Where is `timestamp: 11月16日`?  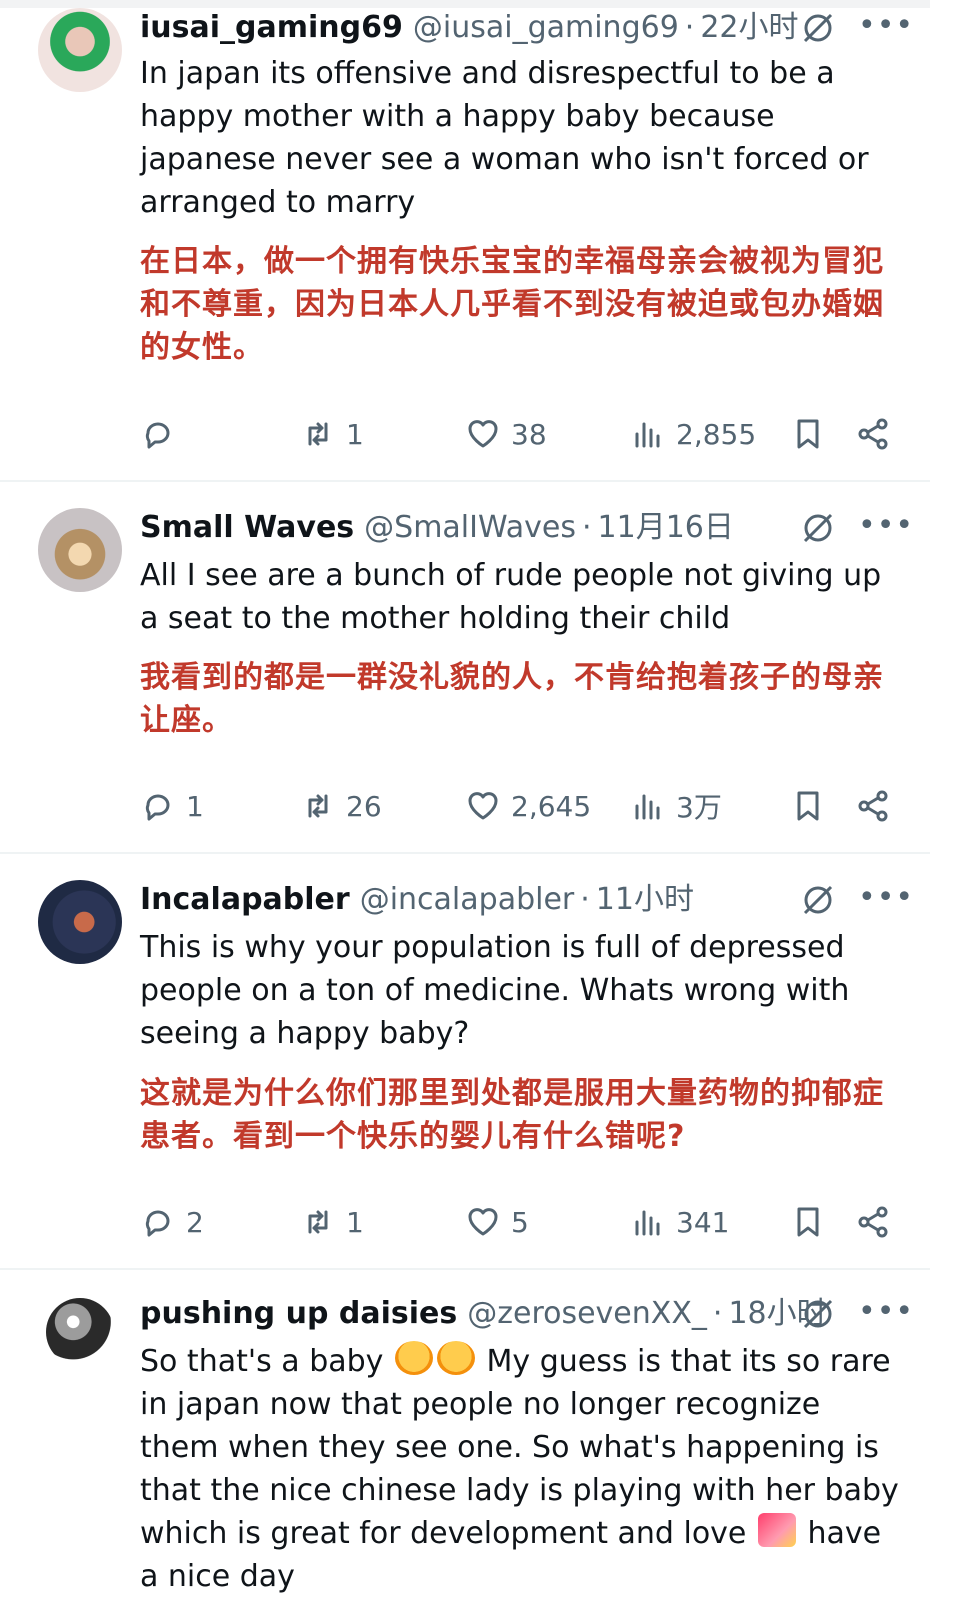
timestamp: 11月16日 is located at coordinates (666, 528).